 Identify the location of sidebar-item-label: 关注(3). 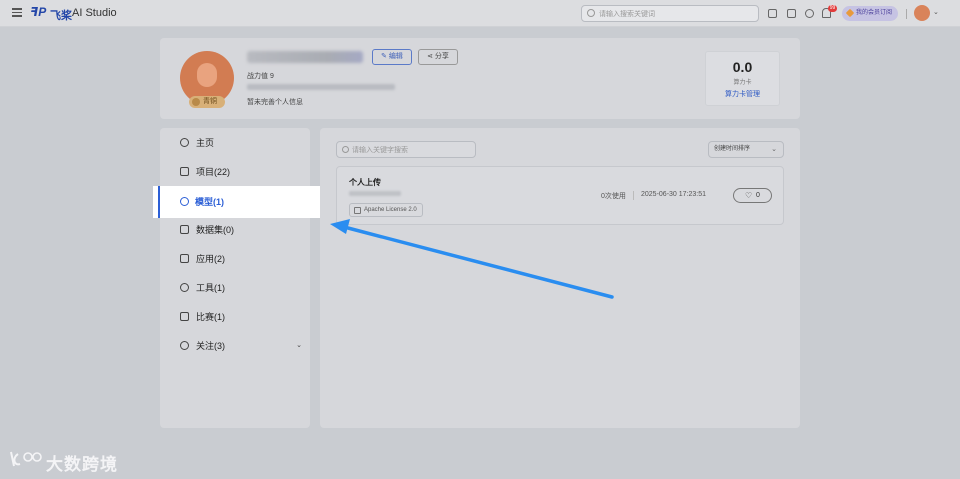
(210, 346).